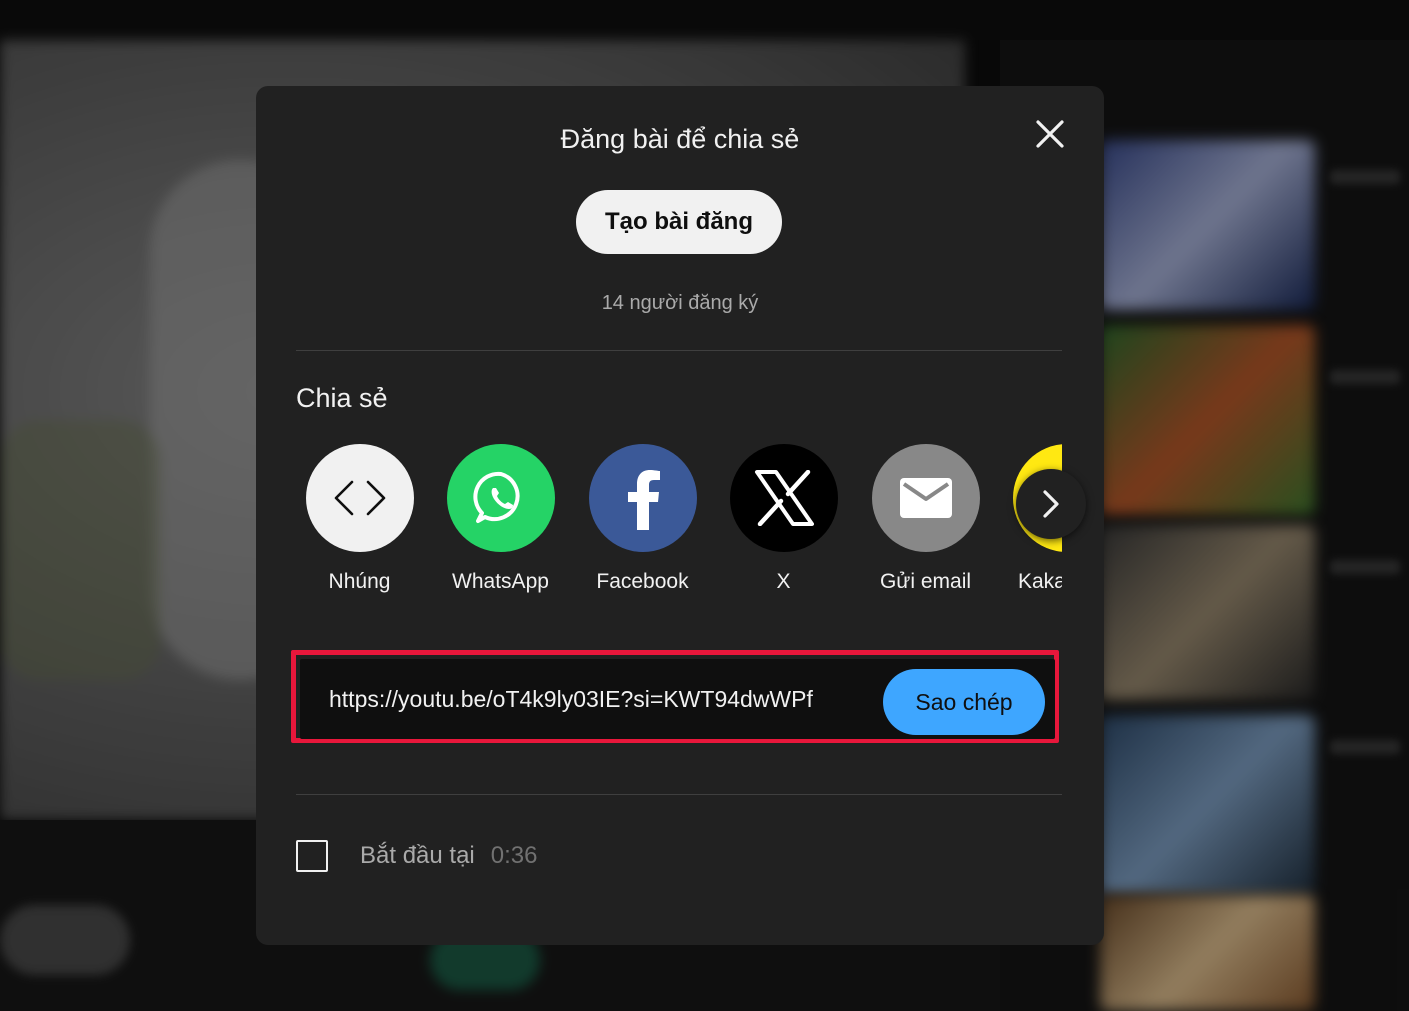 This screenshot has height=1011, width=1409. I want to click on close-icon, so click(1050, 134).